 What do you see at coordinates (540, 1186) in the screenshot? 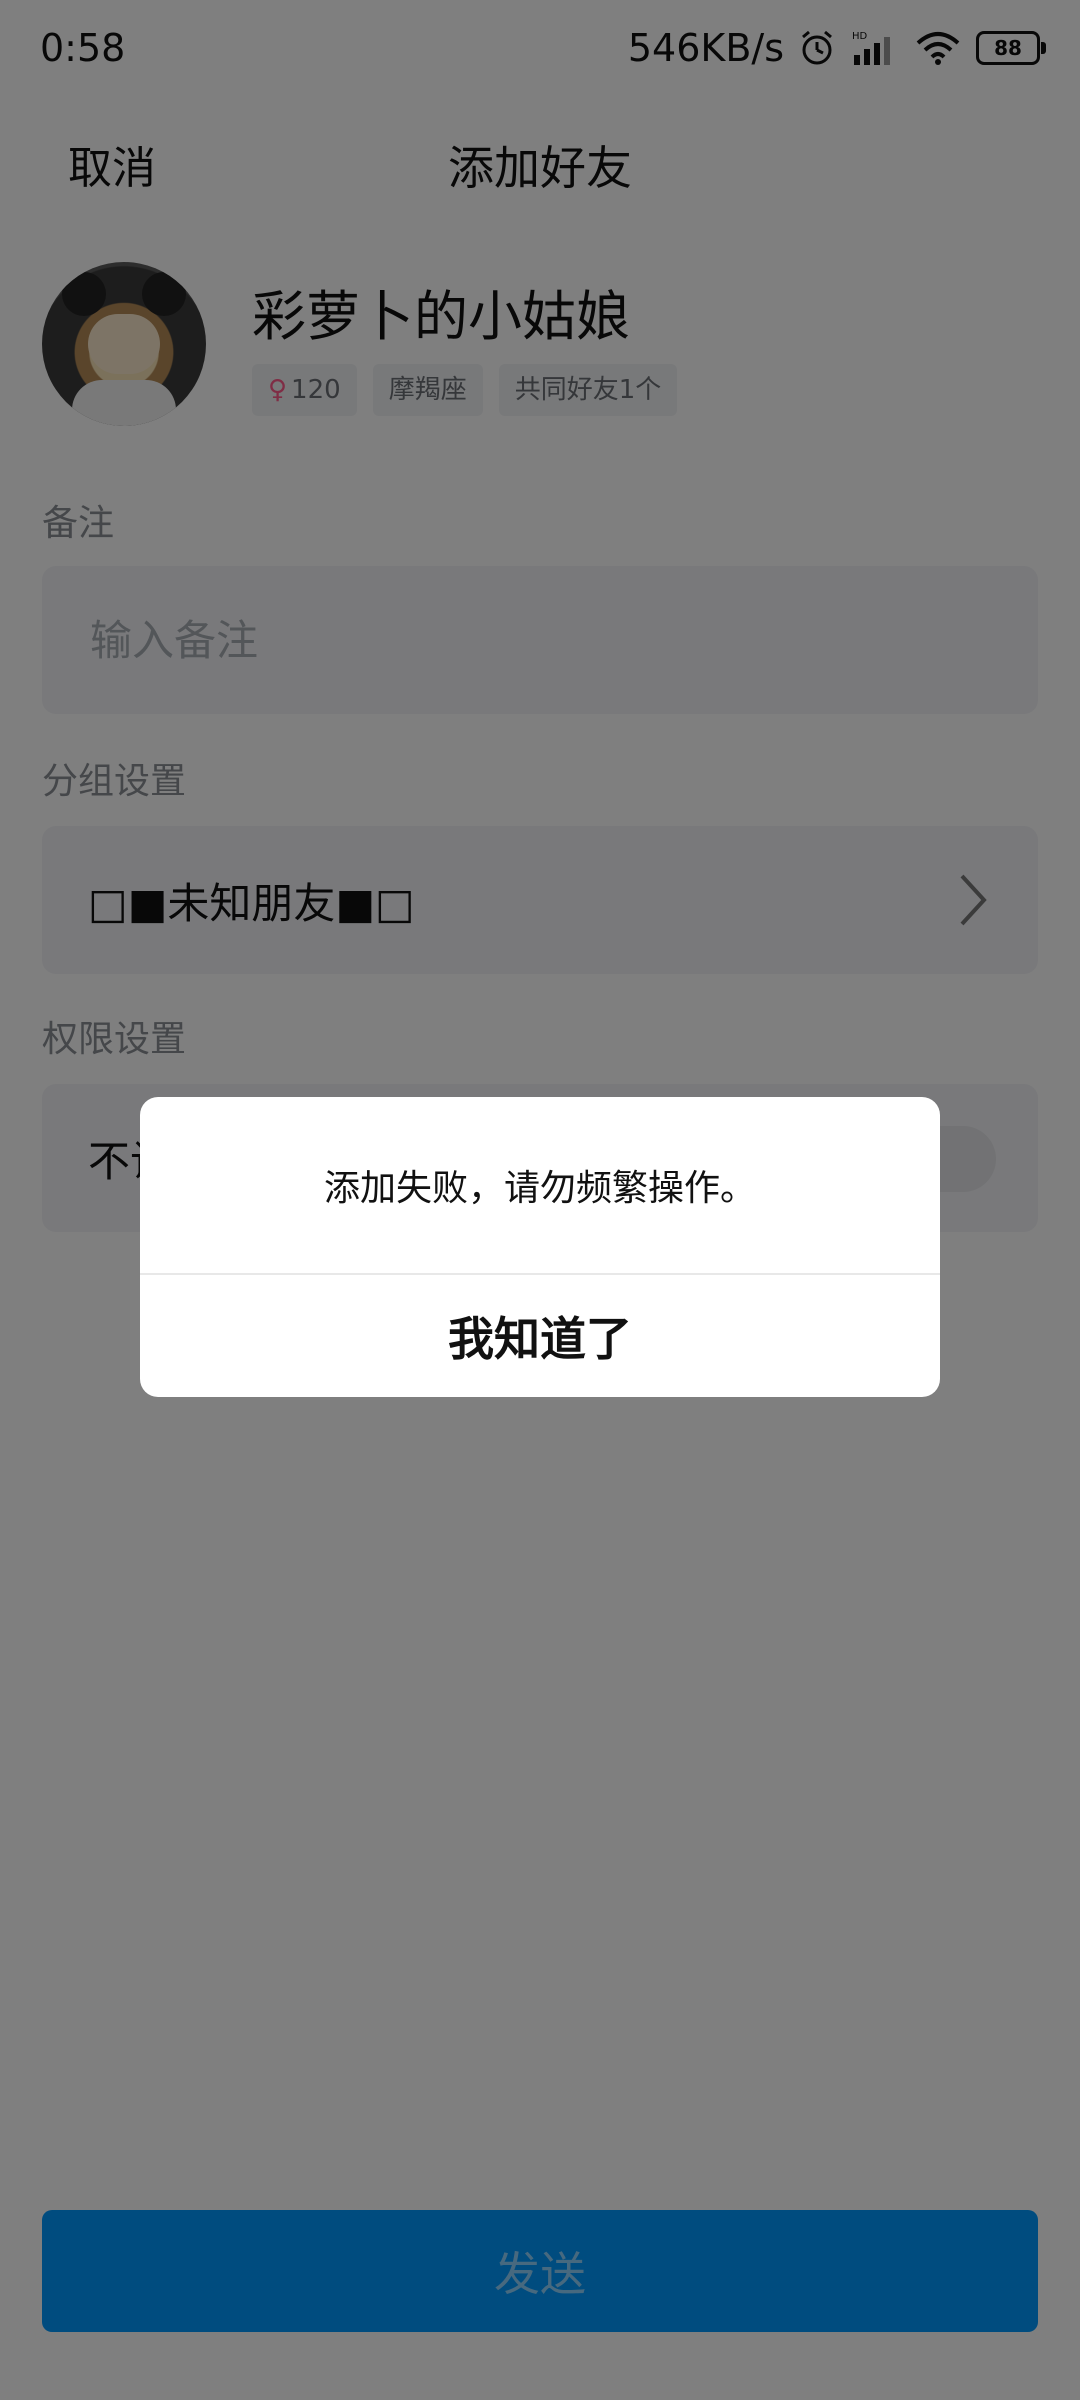
I see `dialog-message: 添加失败，请勿频繁操作。` at bounding box center [540, 1186].